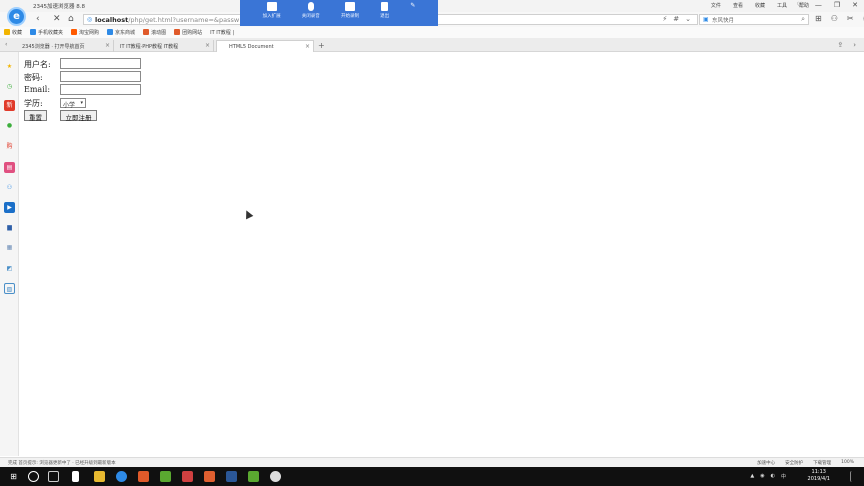 This screenshot has width=864, height=486. I want to click on skin-icon: ♡, so click(800, 5).